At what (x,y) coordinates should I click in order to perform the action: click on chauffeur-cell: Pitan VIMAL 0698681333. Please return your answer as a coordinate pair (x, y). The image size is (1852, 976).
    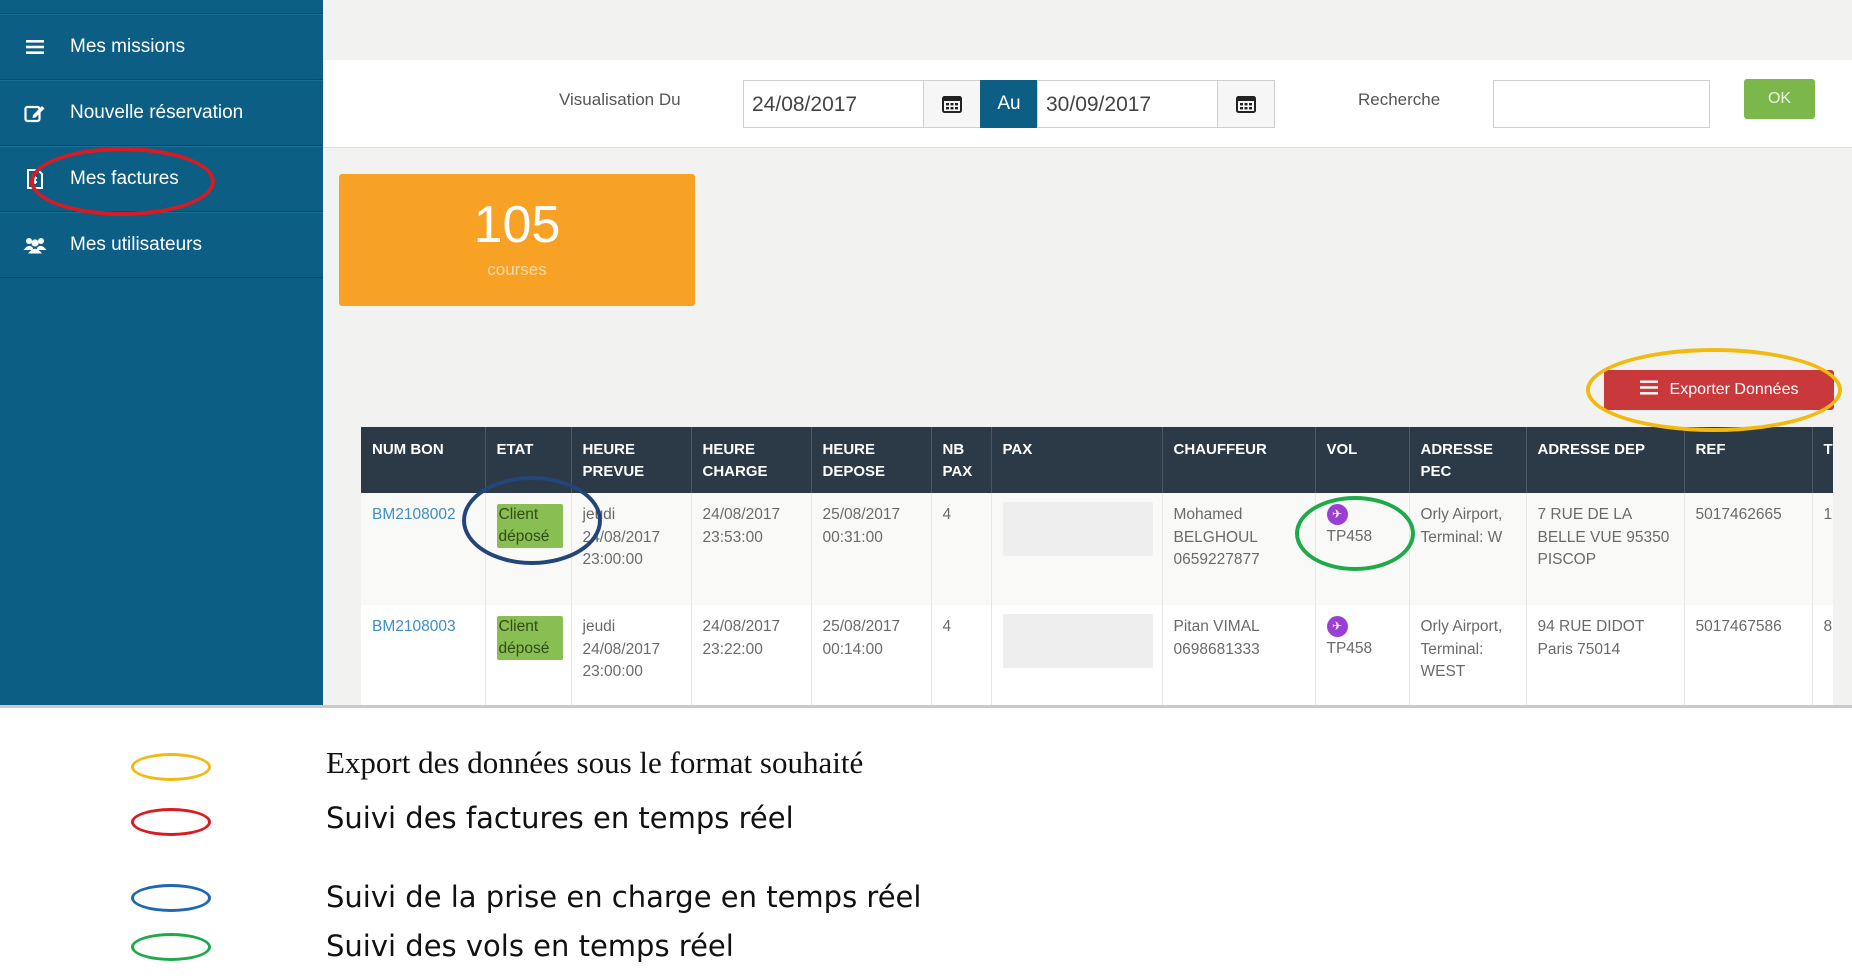
    Looking at the image, I should click on (1239, 655).